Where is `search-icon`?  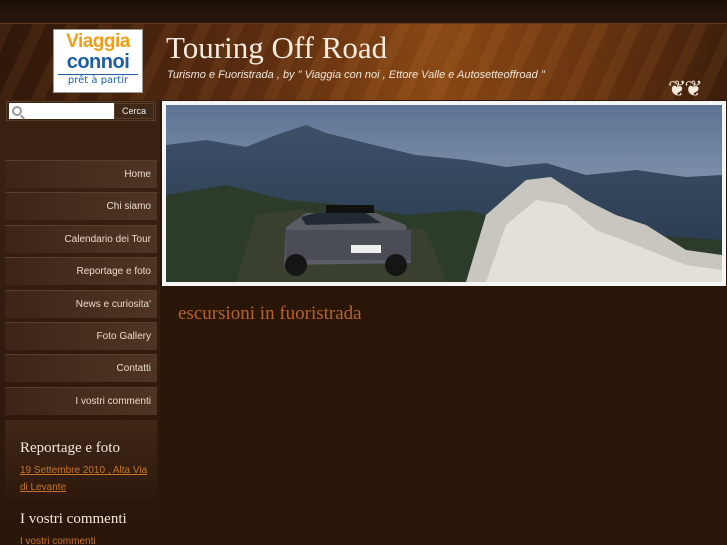
search-icon is located at coordinates (17, 111).